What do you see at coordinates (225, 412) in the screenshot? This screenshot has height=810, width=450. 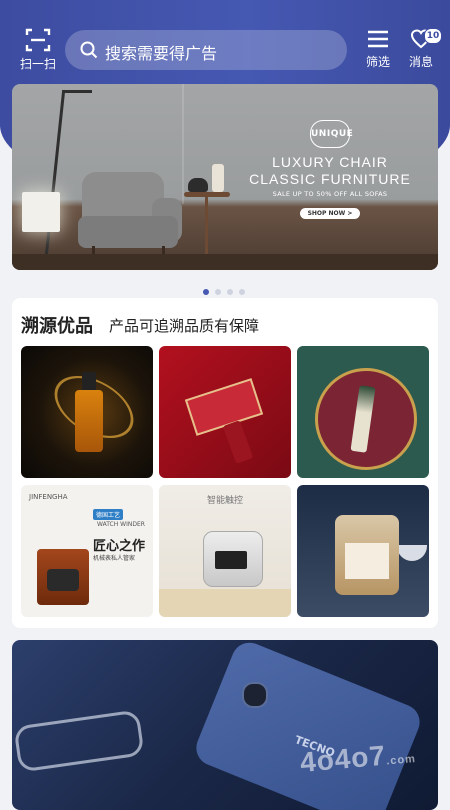 I see `product-tile-lipstick` at bounding box center [225, 412].